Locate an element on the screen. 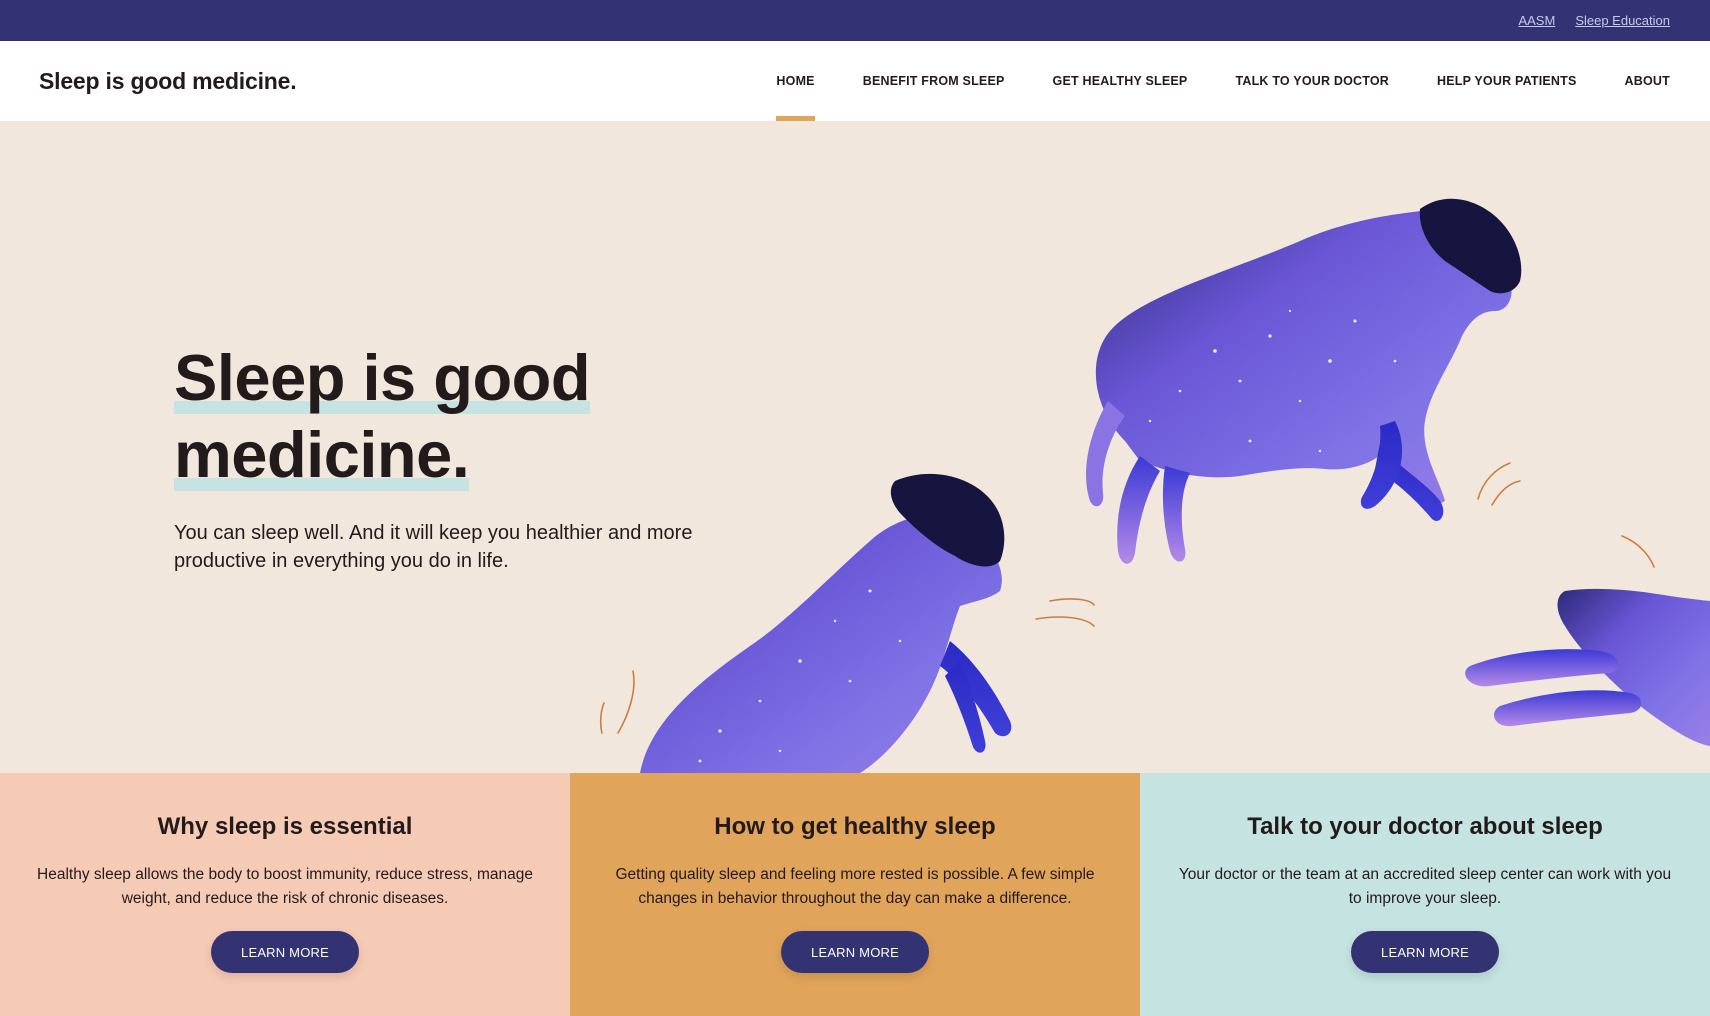  nav-item-get-healthy-sleep: GET HEALTHY SLEEP is located at coordinates (1120, 81).